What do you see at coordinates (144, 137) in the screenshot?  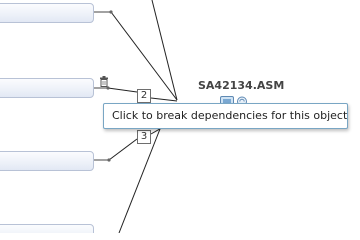 I see `connector-badge: 3` at bounding box center [144, 137].